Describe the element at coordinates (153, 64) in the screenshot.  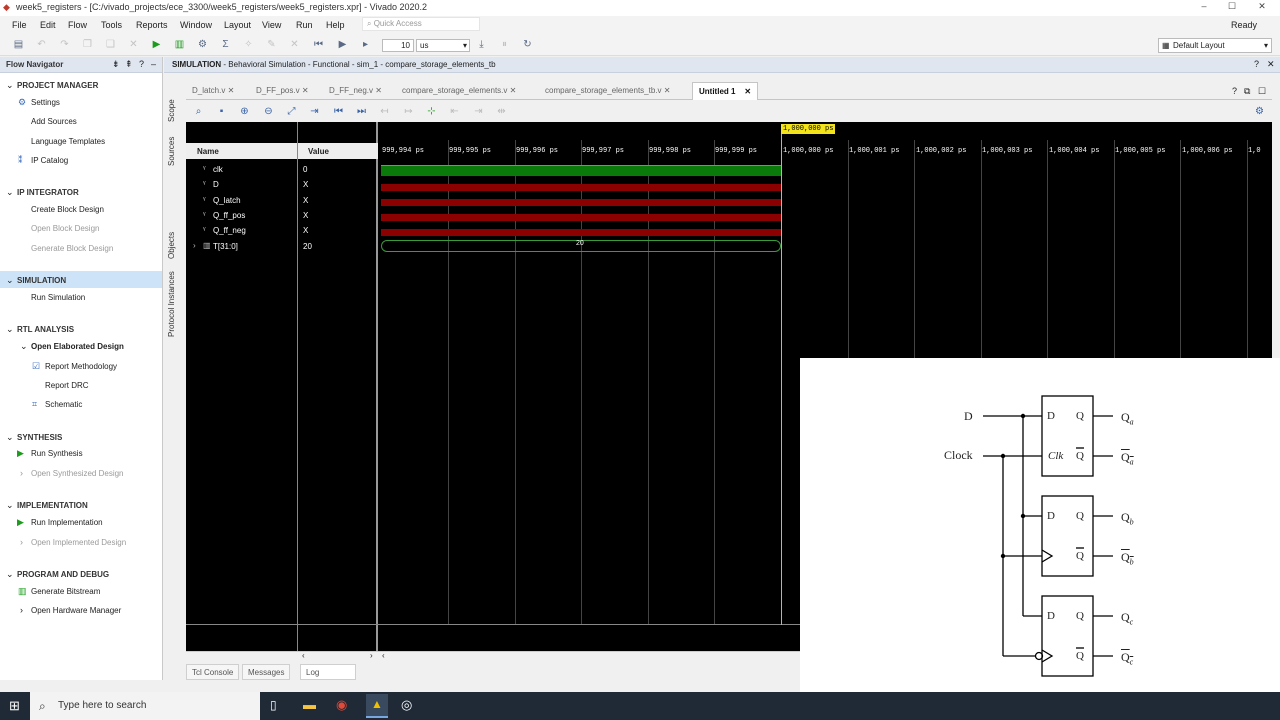
I see `minimize-panel-icon: –` at that location.